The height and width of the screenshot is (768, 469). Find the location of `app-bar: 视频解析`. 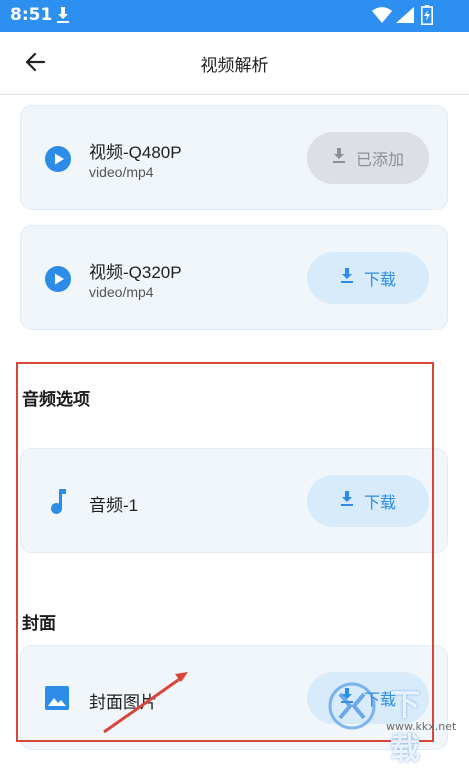

app-bar: 视频解析 is located at coordinates (234, 63).